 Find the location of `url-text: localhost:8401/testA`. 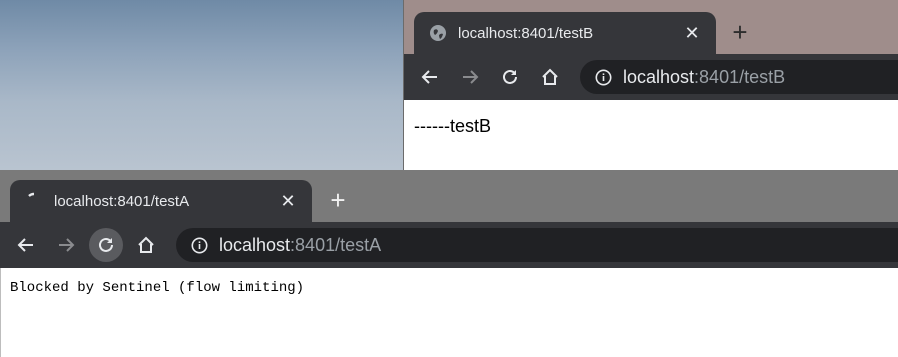

url-text: localhost:8401/testA is located at coordinates (300, 245).